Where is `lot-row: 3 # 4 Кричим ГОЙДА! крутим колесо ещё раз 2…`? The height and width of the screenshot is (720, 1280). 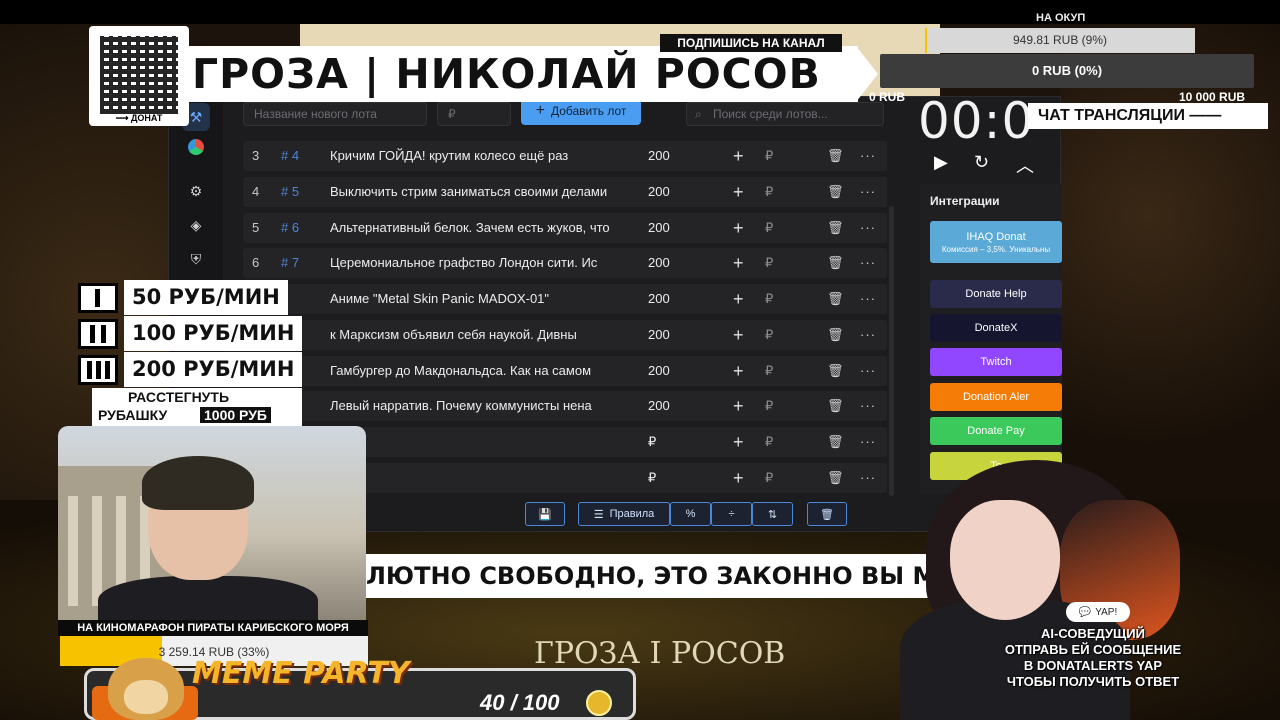 lot-row: 3 # 4 Кричим ГОЙДА! крутим колесо ещё раз 2… is located at coordinates (565, 156).